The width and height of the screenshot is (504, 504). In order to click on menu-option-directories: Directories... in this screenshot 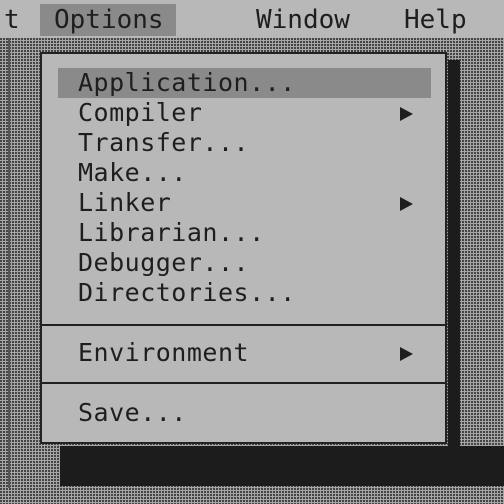, I will do `click(244, 293)`.